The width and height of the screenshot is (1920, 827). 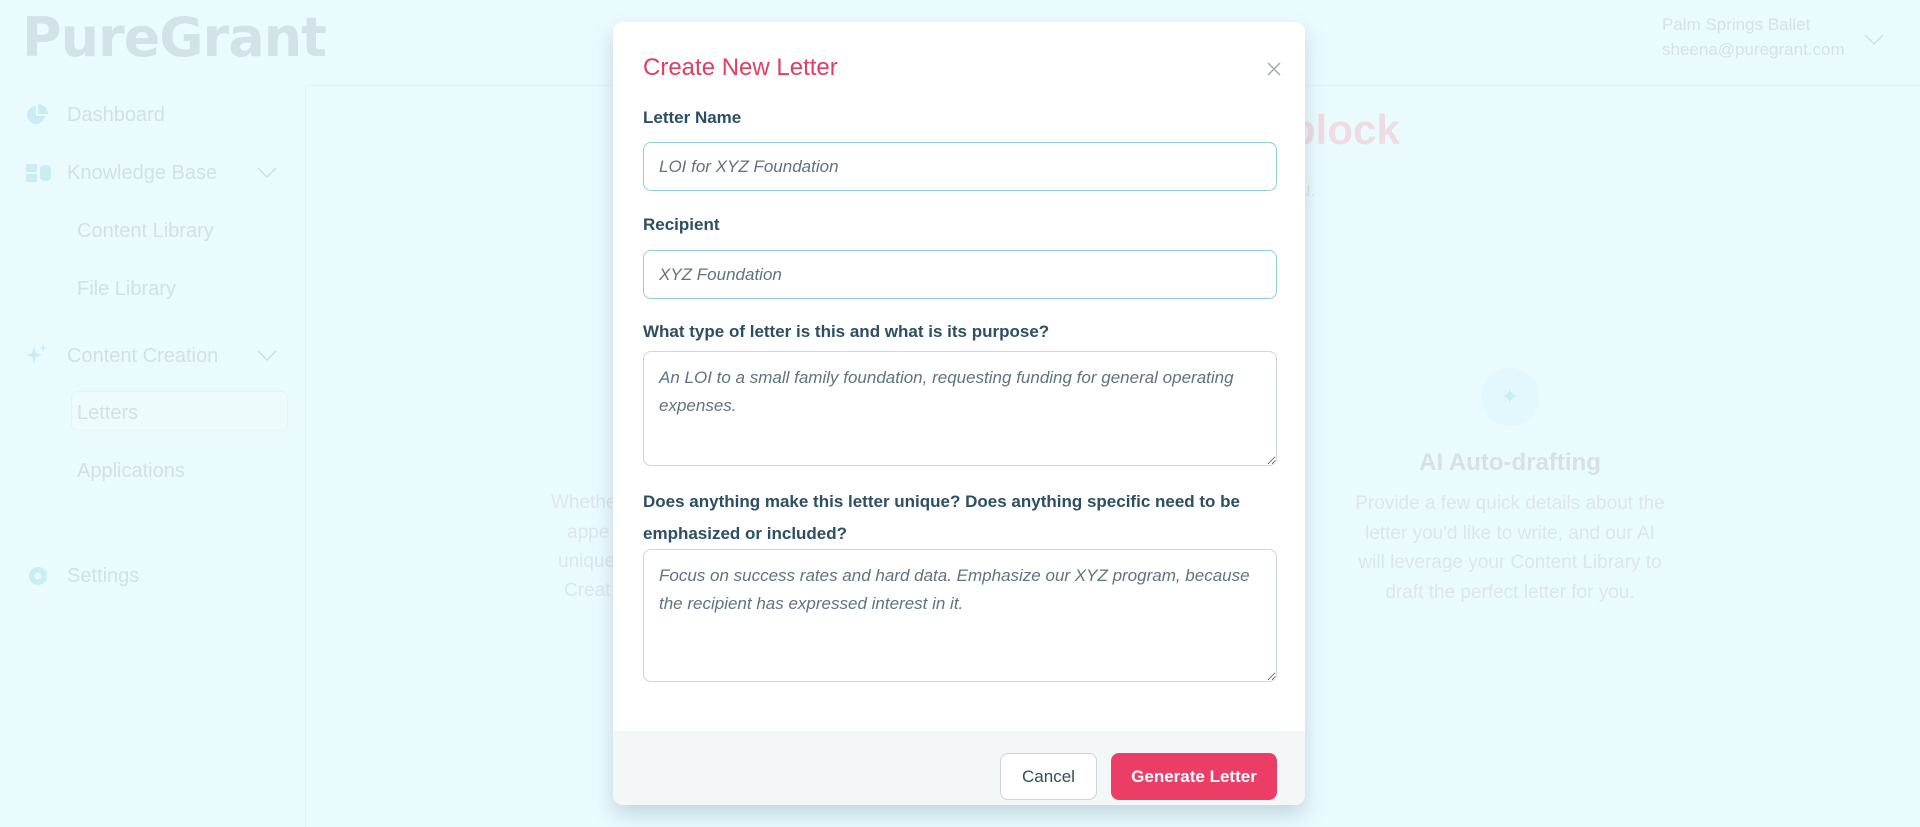 What do you see at coordinates (1048, 776) in the screenshot?
I see `cancel-button: Cancel` at bounding box center [1048, 776].